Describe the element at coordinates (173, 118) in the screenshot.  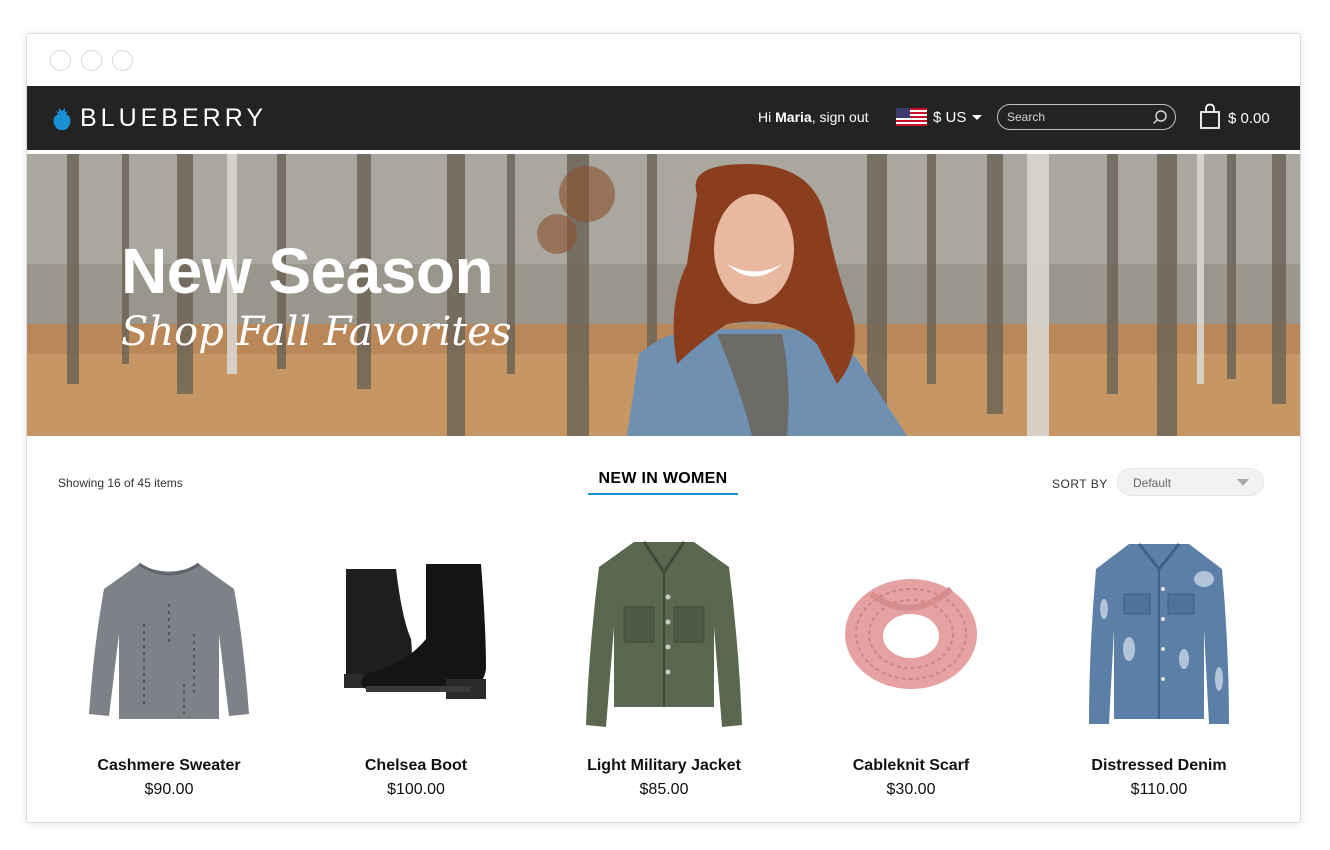
I see `brand-name: BLUEBERRY` at that location.